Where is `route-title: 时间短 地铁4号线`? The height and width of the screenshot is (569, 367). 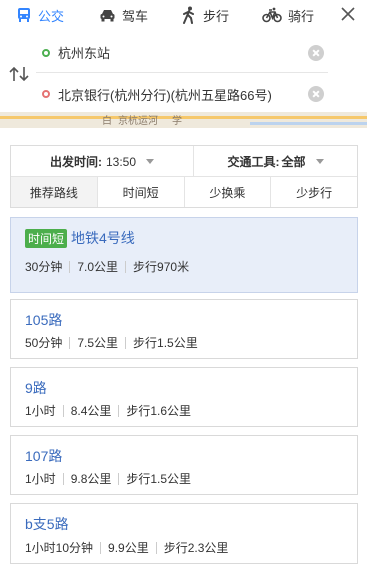
route-title: 时间短 地铁4号线 is located at coordinates (80, 238).